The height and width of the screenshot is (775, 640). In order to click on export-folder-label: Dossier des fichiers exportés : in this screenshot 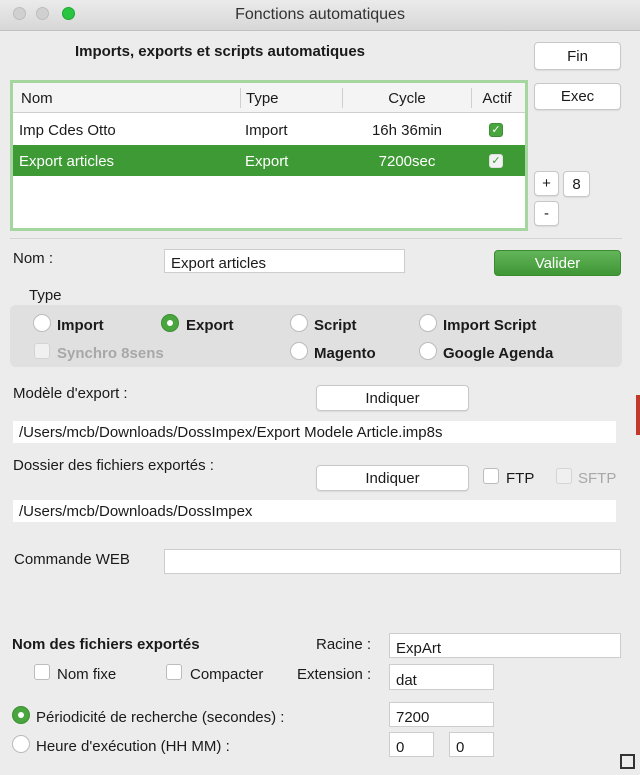, I will do `click(113, 465)`.